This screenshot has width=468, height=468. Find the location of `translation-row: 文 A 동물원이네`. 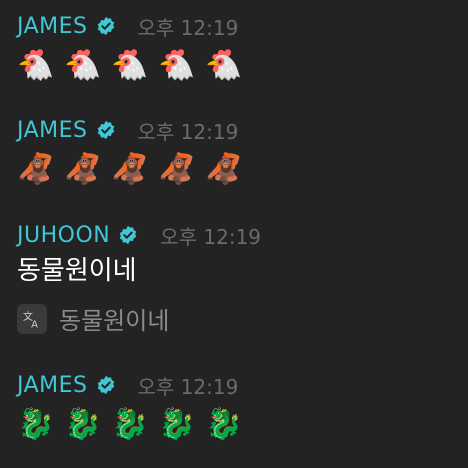

translation-row: 文 A 동물원이네 is located at coordinates (139, 318).